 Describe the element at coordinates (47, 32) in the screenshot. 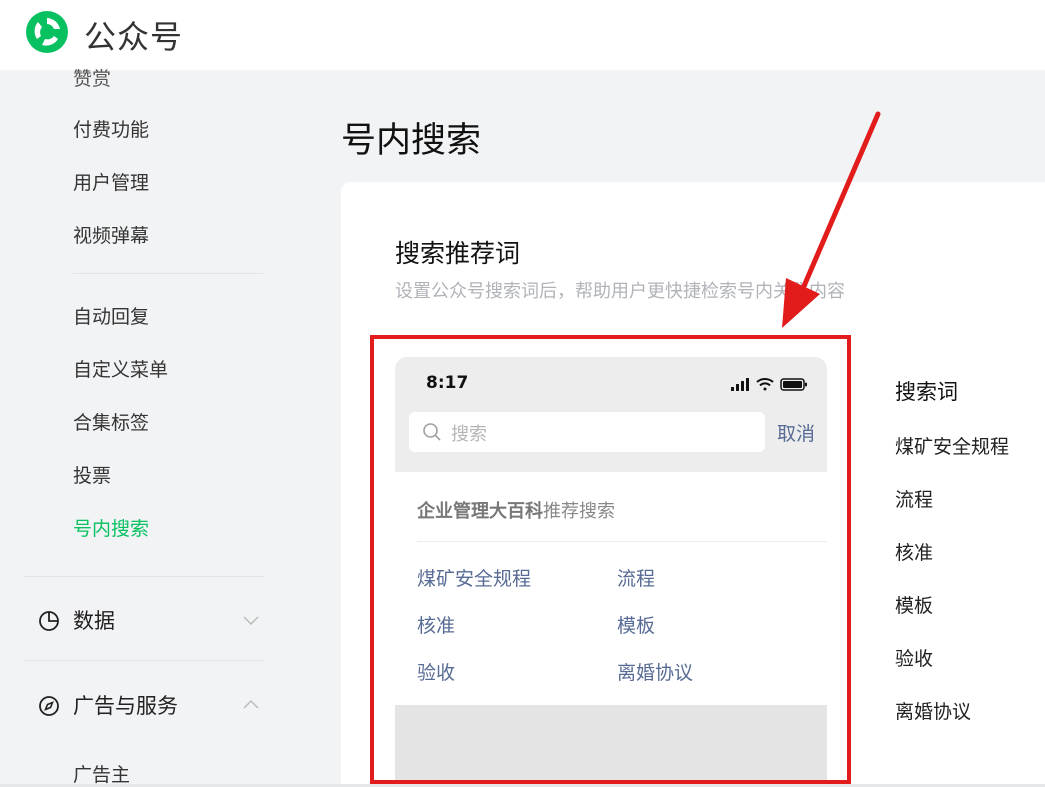

I see `wechat-official-logo-icon` at that location.